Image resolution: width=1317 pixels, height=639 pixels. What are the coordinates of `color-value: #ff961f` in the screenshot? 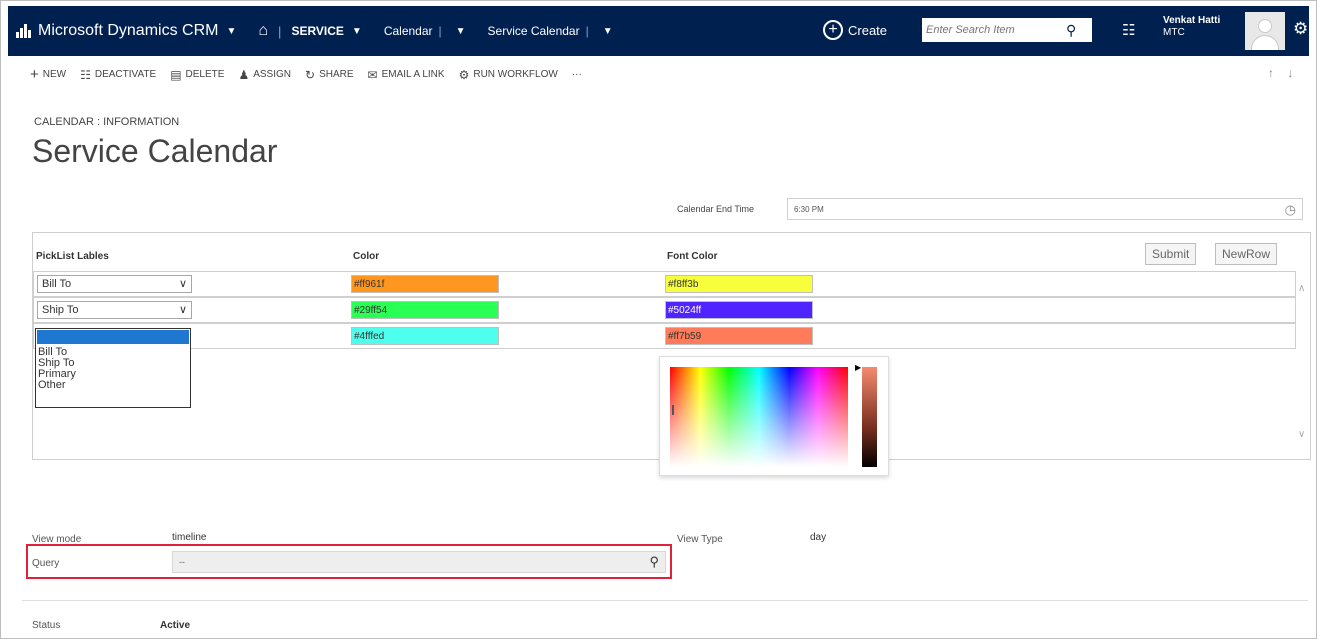 It's located at (369, 284).